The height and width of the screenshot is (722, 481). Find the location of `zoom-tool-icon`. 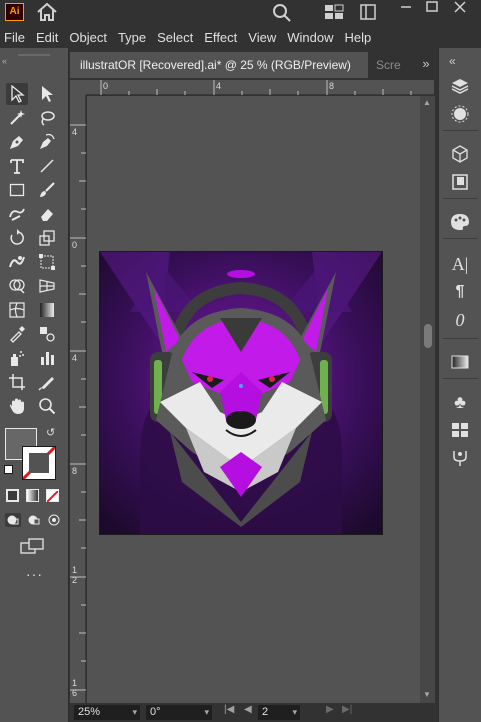

zoom-tool-icon is located at coordinates (47, 406).